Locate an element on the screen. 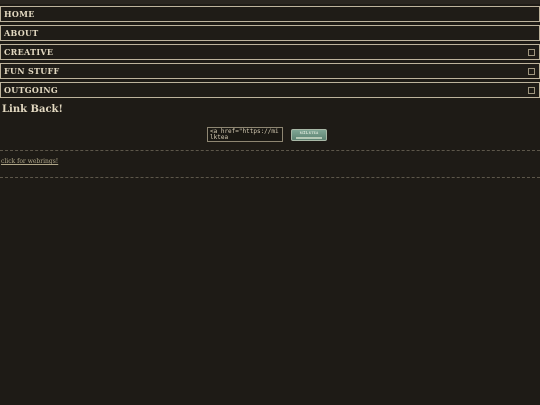 This screenshot has width=540, height=405. nav-item-label: CREATIVE is located at coordinates (29, 52).